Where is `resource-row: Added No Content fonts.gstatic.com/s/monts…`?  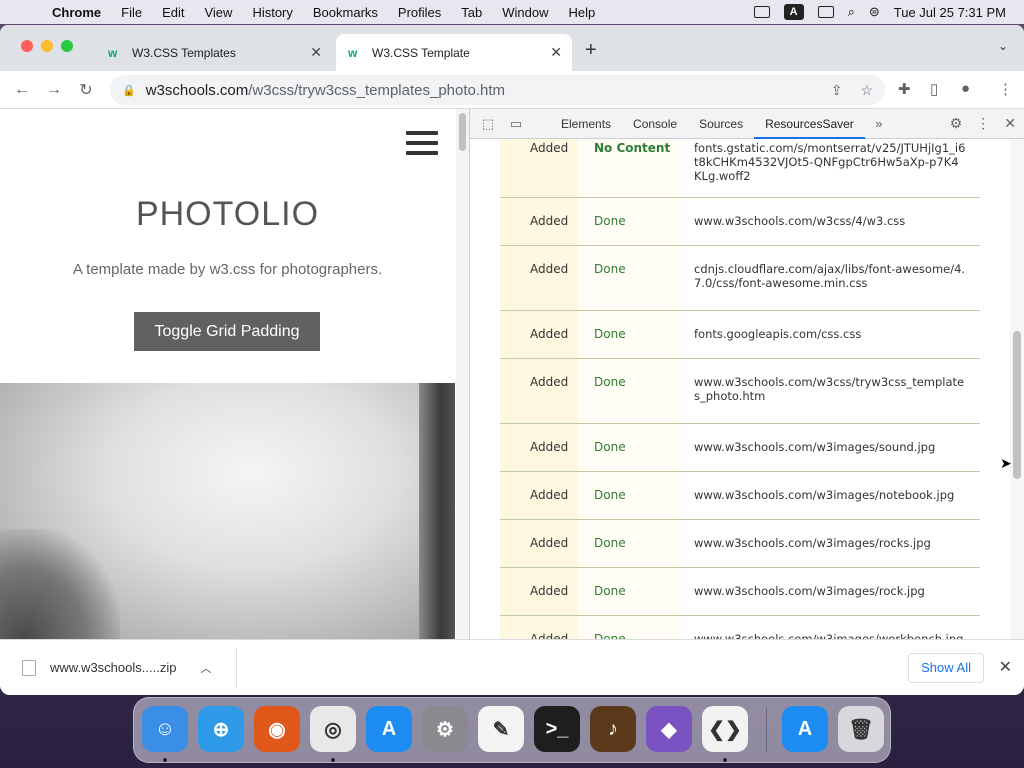 resource-row: Added No Content fonts.gstatic.com/s/monts… is located at coordinates (740, 168).